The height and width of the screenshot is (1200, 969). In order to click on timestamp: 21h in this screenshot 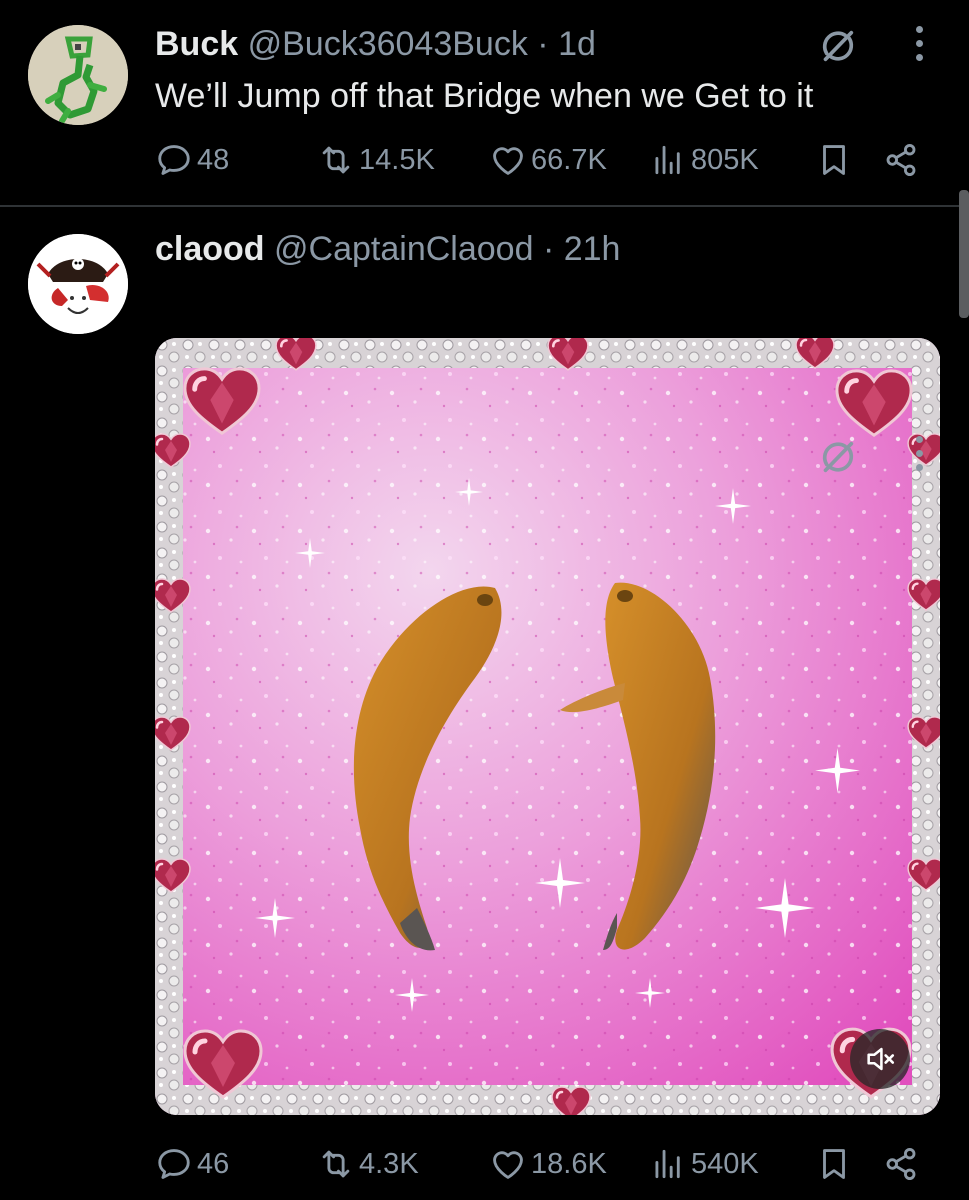, I will do `click(592, 249)`.